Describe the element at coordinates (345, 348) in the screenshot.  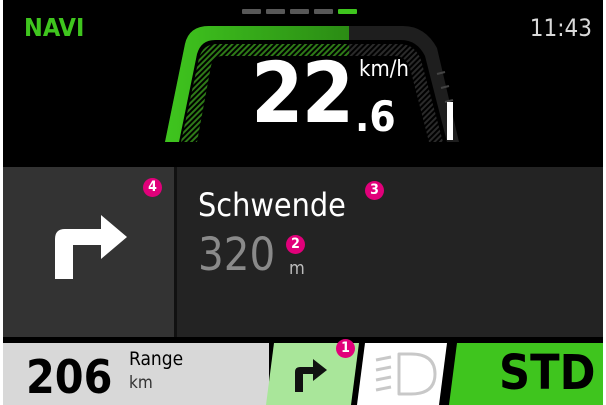
I see `badge-1: 1` at that location.